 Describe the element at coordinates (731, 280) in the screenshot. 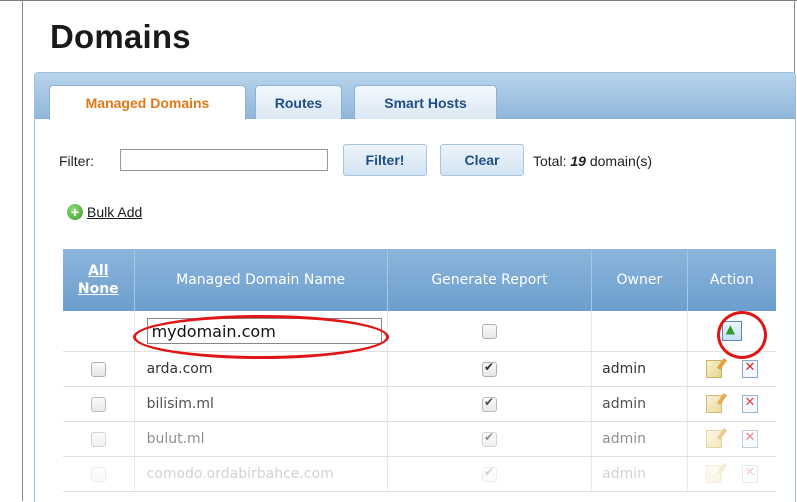

I see `column-header-action: Action` at that location.